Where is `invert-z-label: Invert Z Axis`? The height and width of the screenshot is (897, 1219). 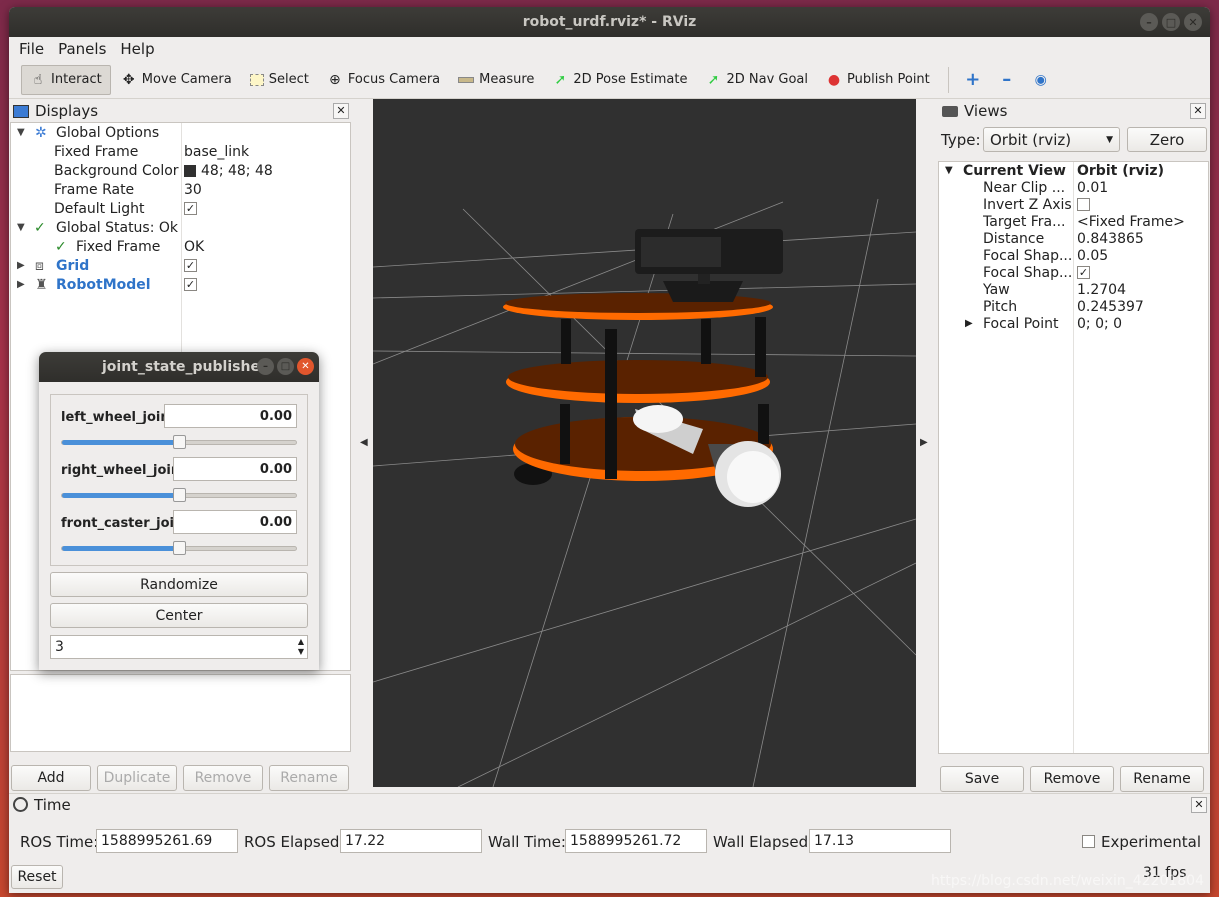 invert-z-label: Invert Z Axis is located at coordinates (1027, 204).